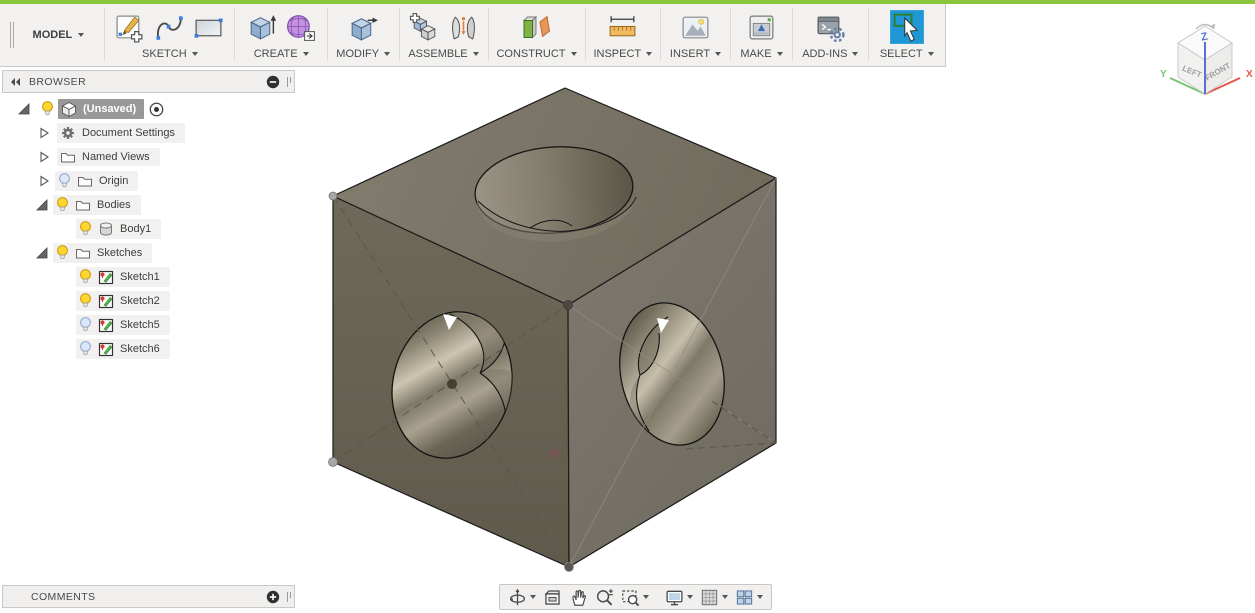 This screenshot has height=613, width=1255. Describe the element at coordinates (536, 54) in the screenshot. I see `construct-menu: CONSTRUCT` at that location.